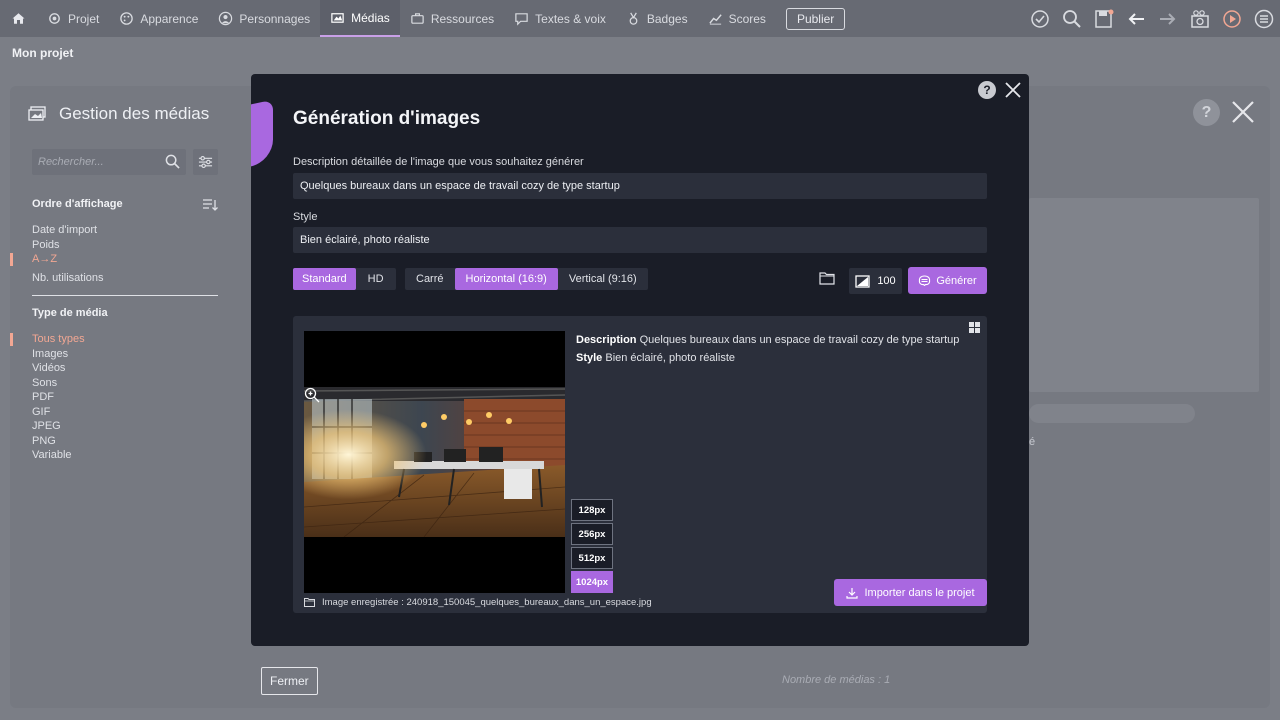 The width and height of the screenshot is (1280, 720). Describe the element at coordinates (134, 113) in the screenshot. I see `panel-title-label: Gestion des médias` at that location.